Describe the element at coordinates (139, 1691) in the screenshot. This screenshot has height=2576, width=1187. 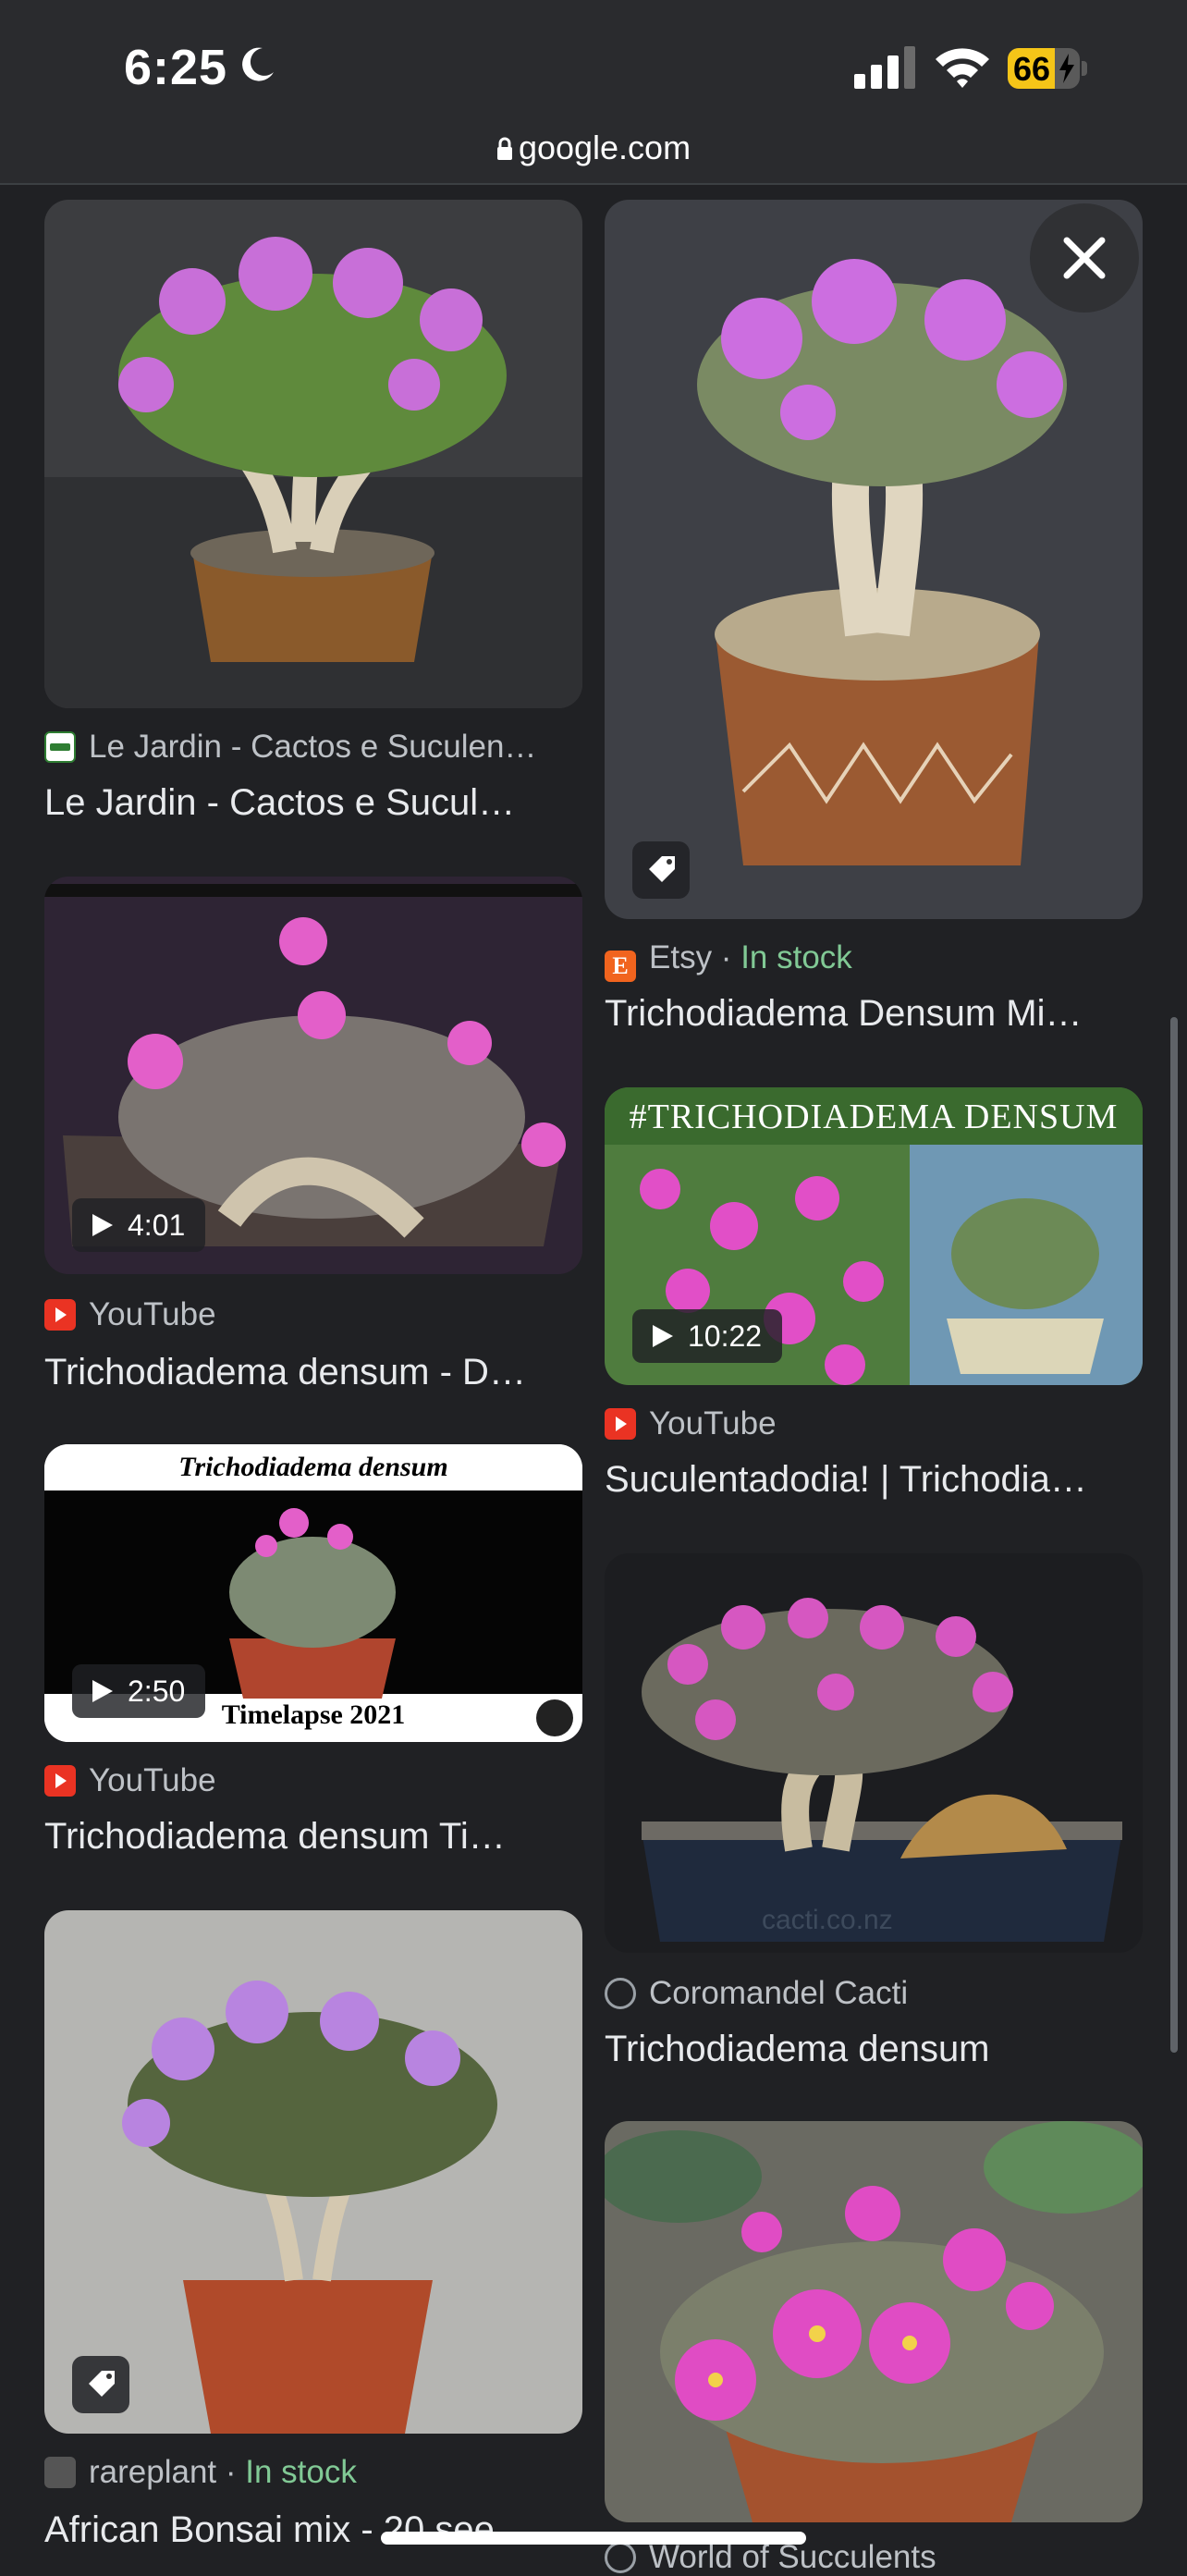
I see `video-duration-badge: 2:50` at that location.